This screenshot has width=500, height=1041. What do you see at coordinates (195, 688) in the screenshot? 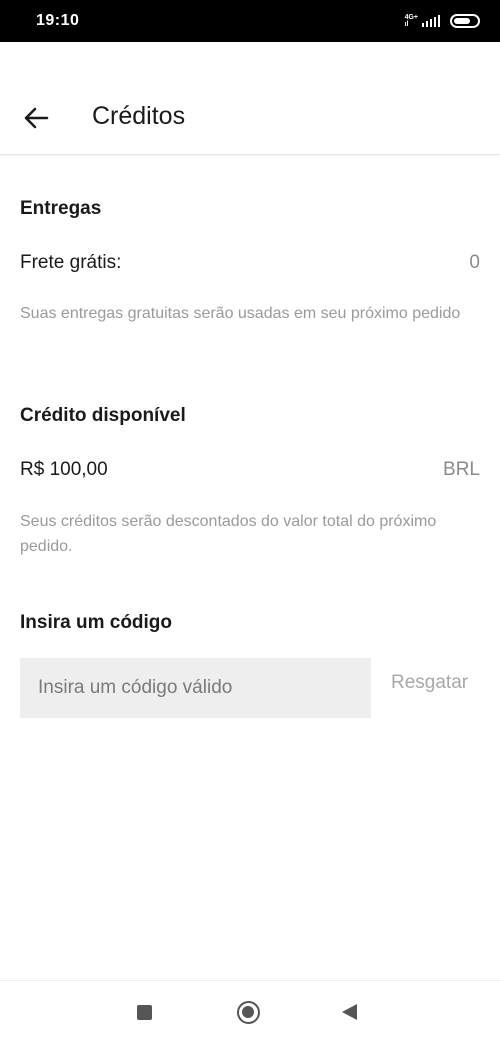
I see `promo-code-input` at bounding box center [195, 688].